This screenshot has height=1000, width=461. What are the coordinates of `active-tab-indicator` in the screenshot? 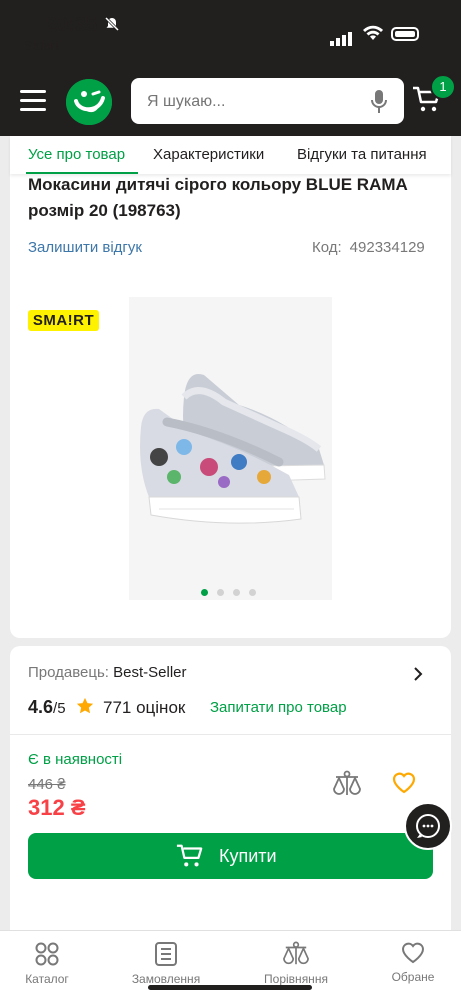 It's located at (82, 173).